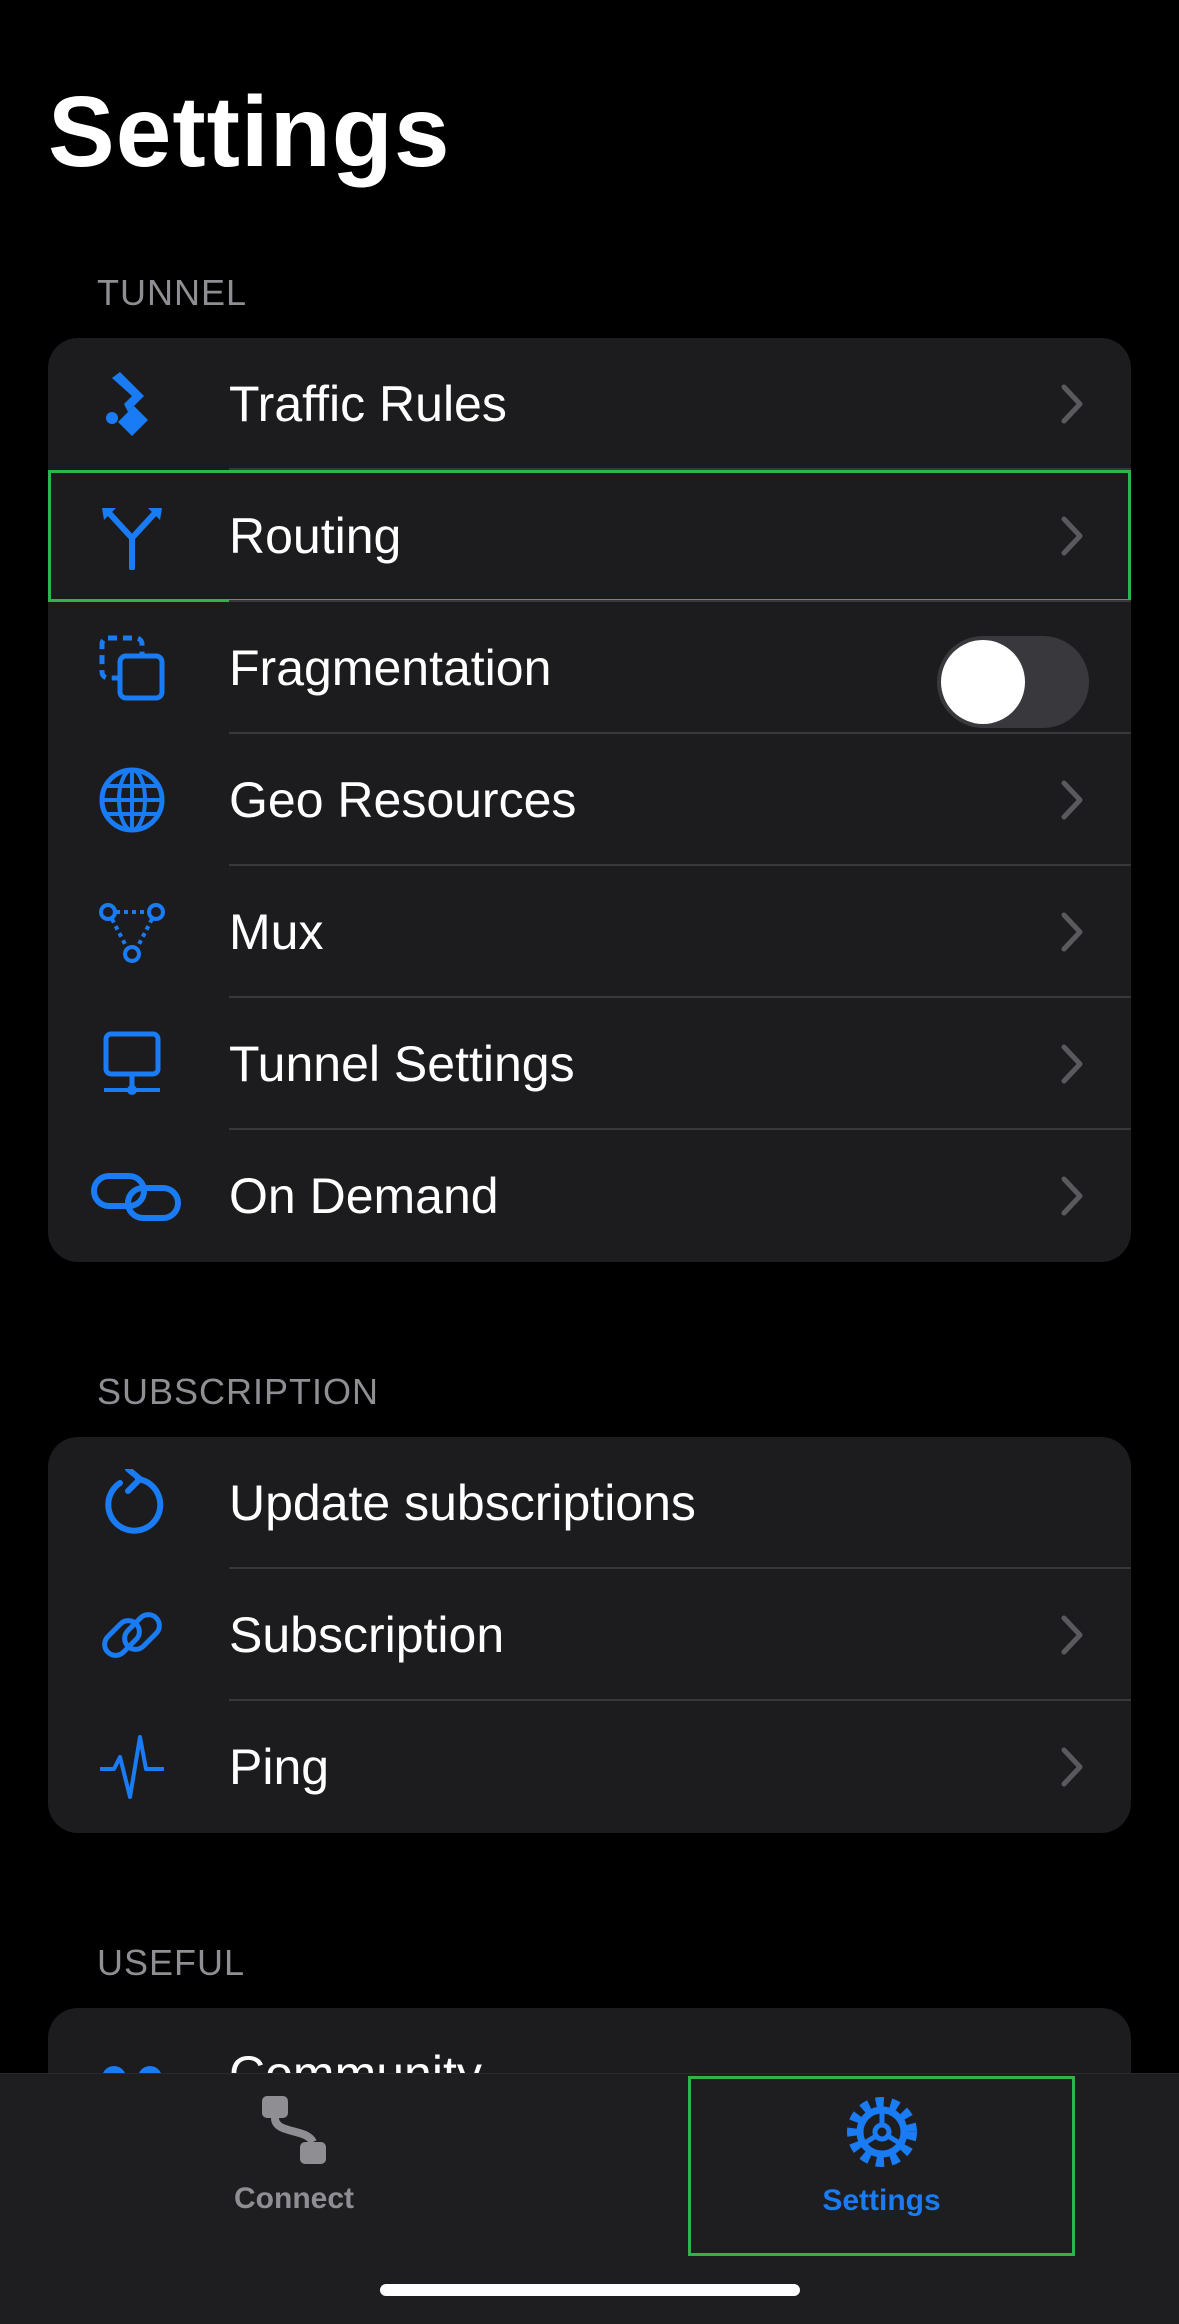  What do you see at coordinates (589, 404) in the screenshot?
I see `row-traffic-rules: Traffic Rules` at bounding box center [589, 404].